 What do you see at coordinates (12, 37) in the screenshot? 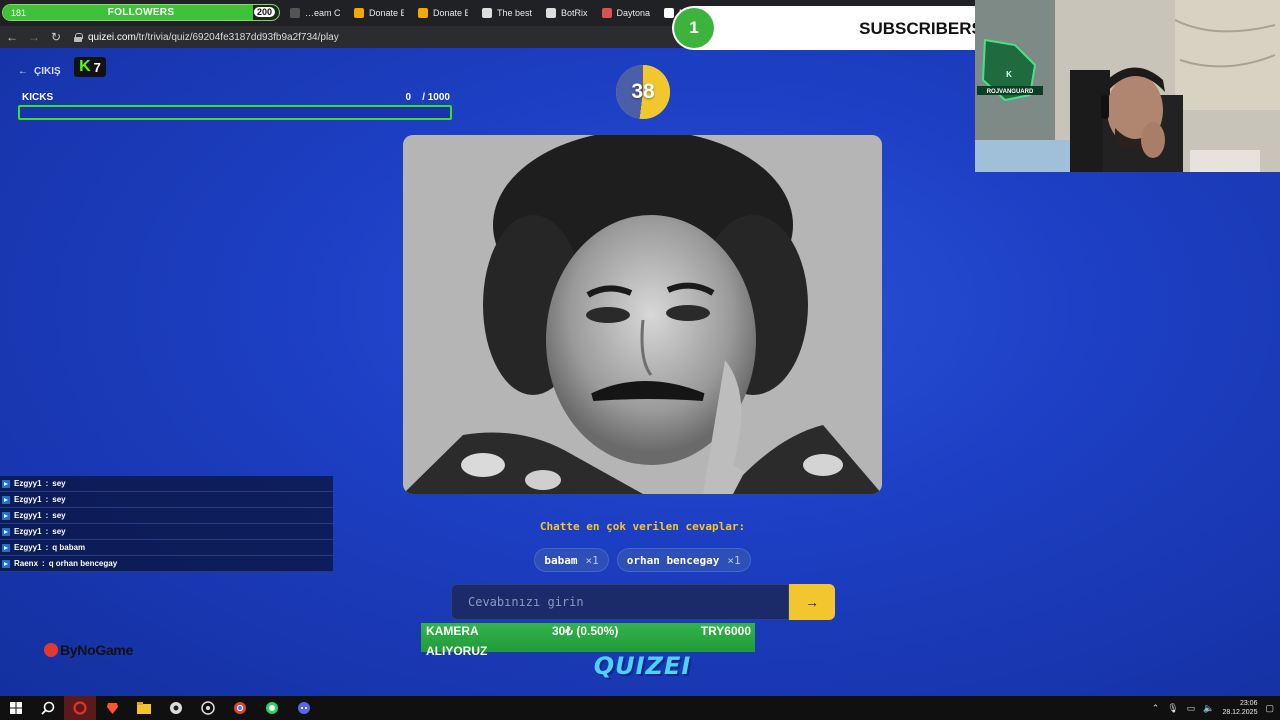
I see `back-icon: ←` at bounding box center [12, 37].